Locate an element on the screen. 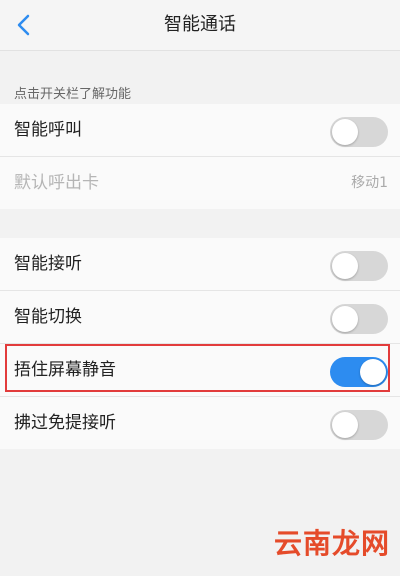 Image resolution: width=400 pixels, height=576 pixels. wave-speaker-row: 拂过免提接听 is located at coordinates (200, 423).